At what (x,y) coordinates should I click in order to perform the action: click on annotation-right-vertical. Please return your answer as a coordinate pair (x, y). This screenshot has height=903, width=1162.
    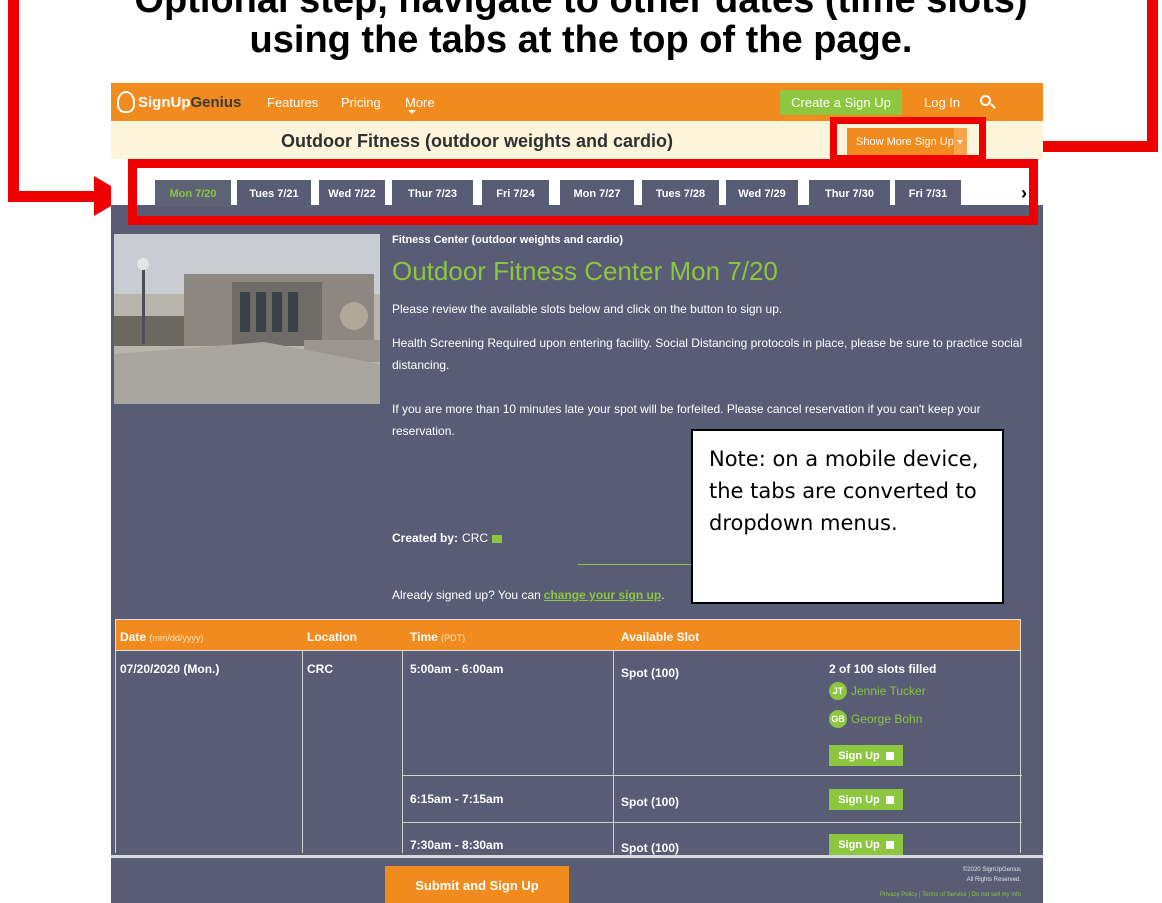
    Looking at the image, I should click on (1152, 75).